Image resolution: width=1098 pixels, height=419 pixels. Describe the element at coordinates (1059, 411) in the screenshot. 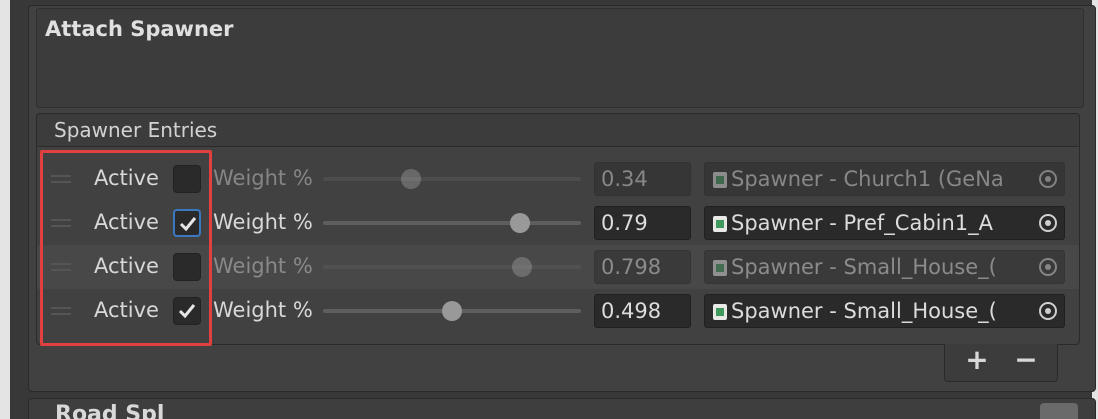

I see `component-settings-icon` at that location.